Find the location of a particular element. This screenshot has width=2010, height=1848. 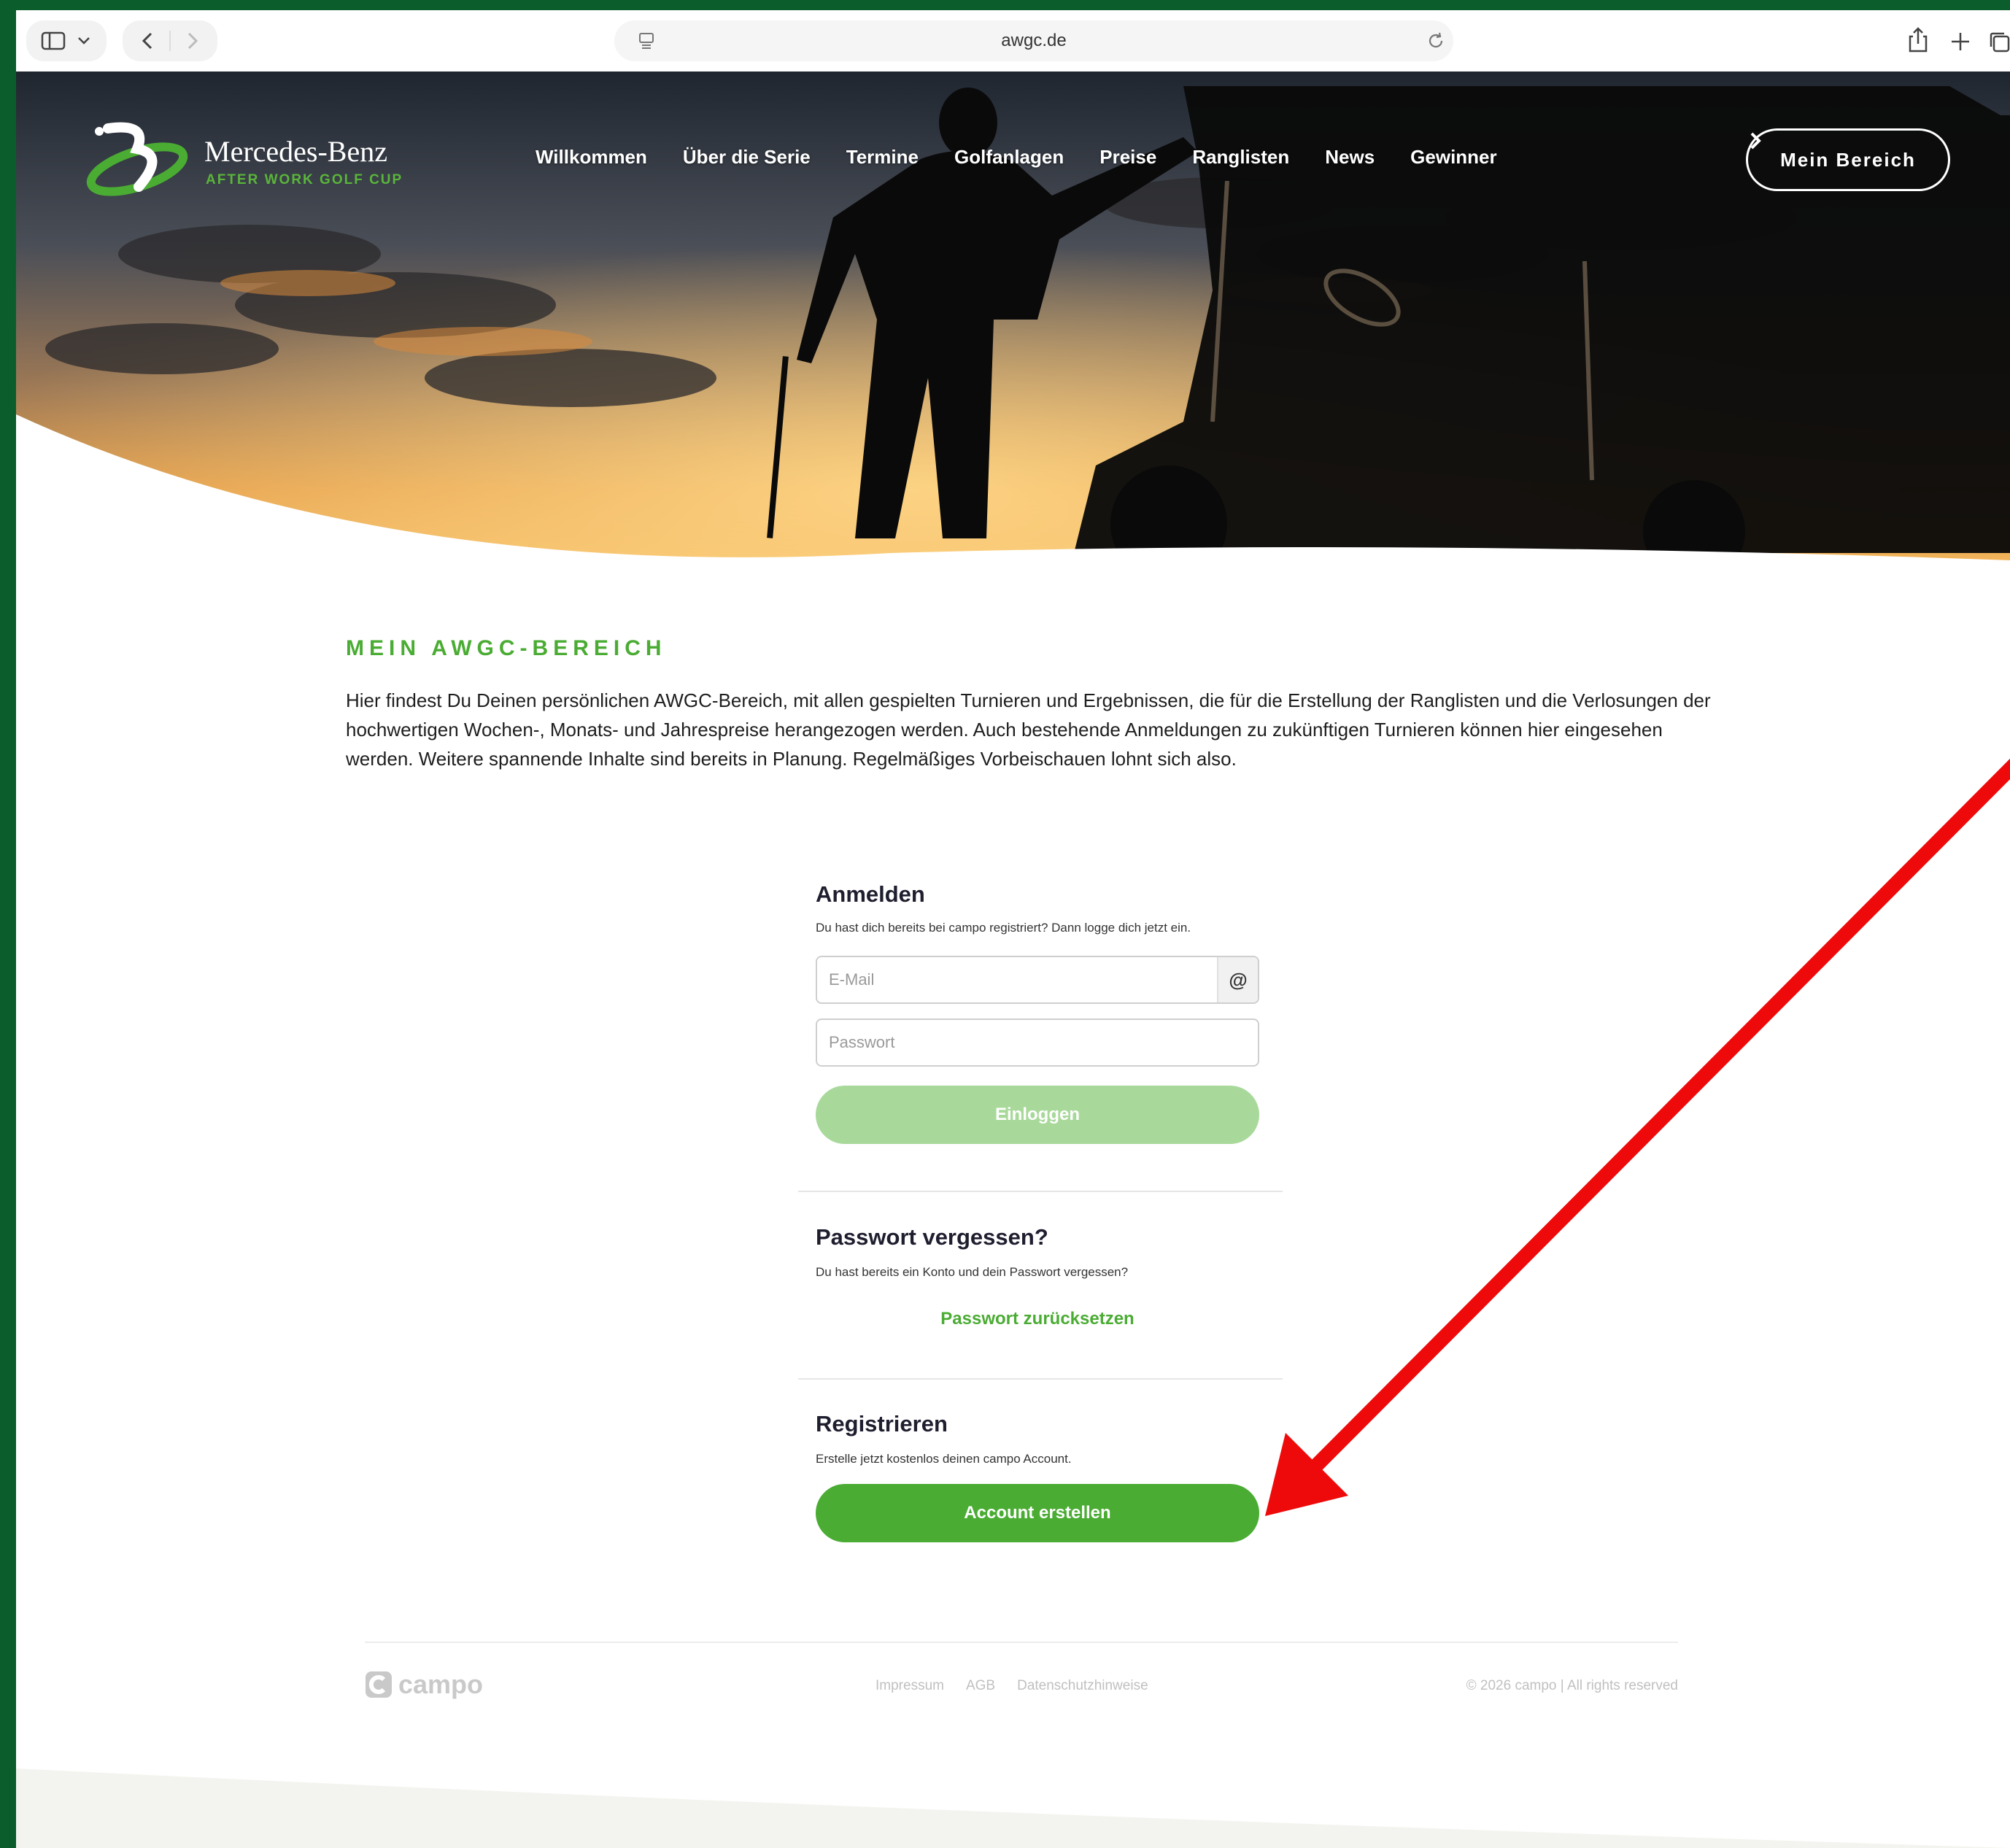

login-title: Anmelden is located at coordinates (870, 894).